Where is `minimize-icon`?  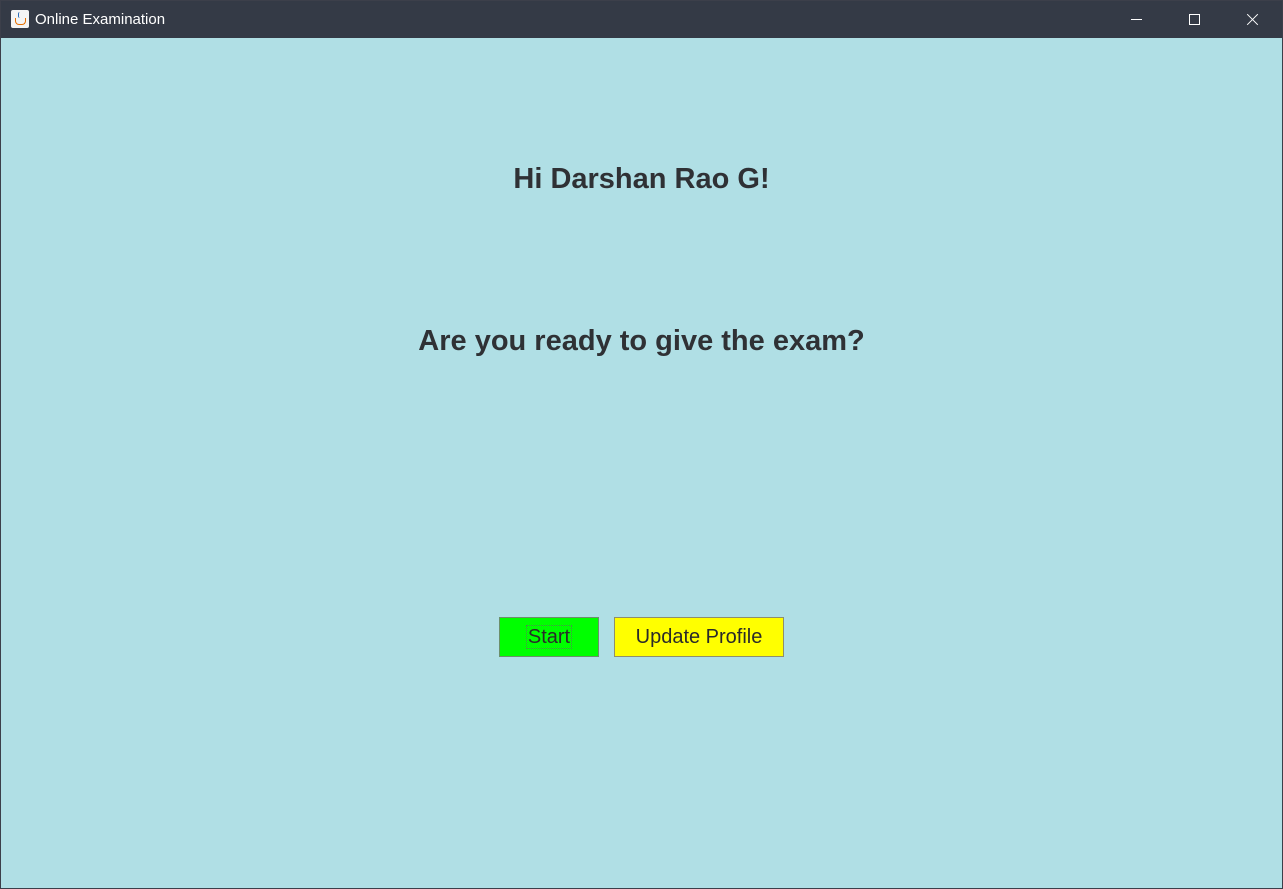 minimize-icon is located at coordinates (1136, 19).